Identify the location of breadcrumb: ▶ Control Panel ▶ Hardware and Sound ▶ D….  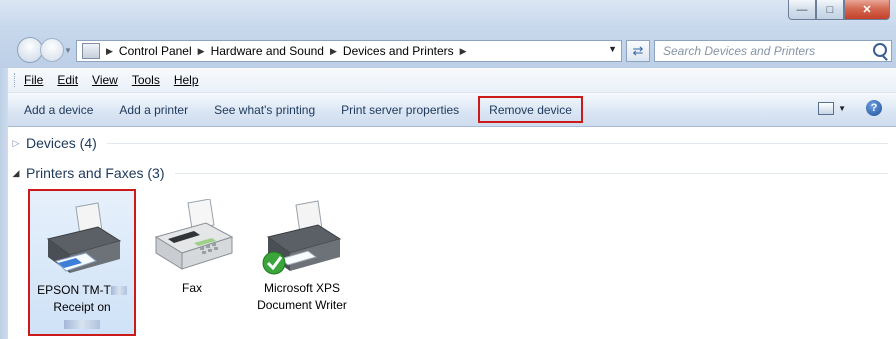
(286, 51).